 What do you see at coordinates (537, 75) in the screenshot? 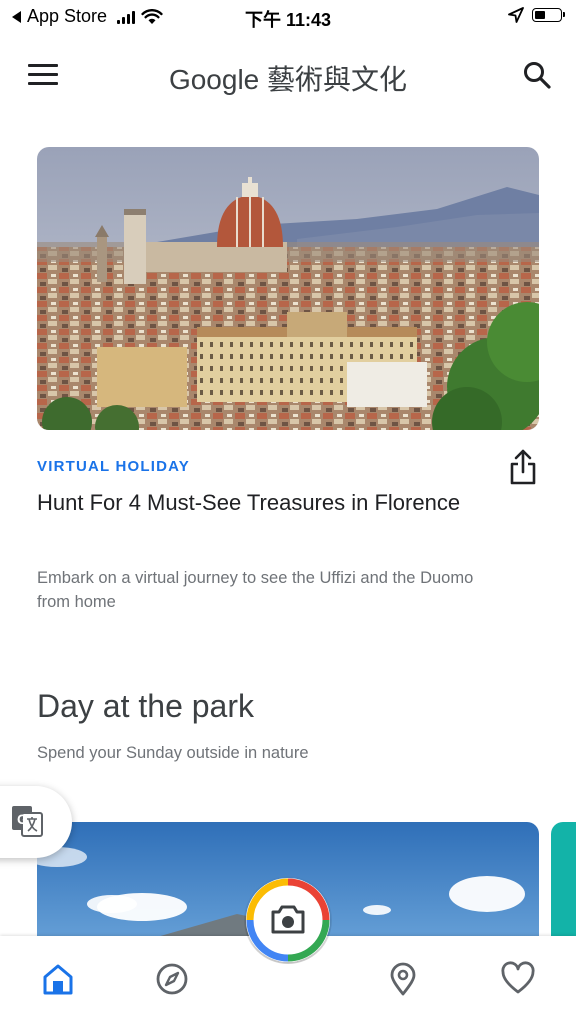
I see `search-icon` at bounding box center [537, 75].